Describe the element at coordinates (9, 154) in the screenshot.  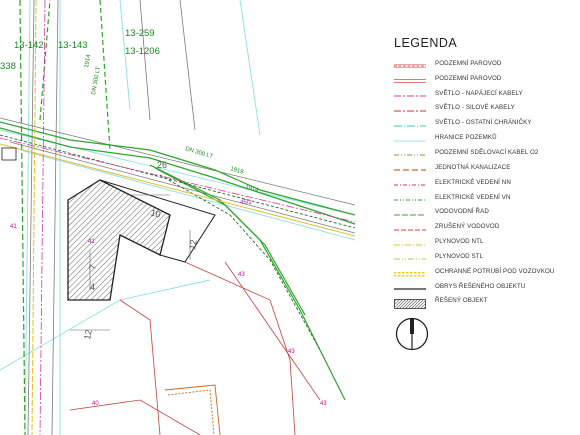
I see `building-marker` at that location.